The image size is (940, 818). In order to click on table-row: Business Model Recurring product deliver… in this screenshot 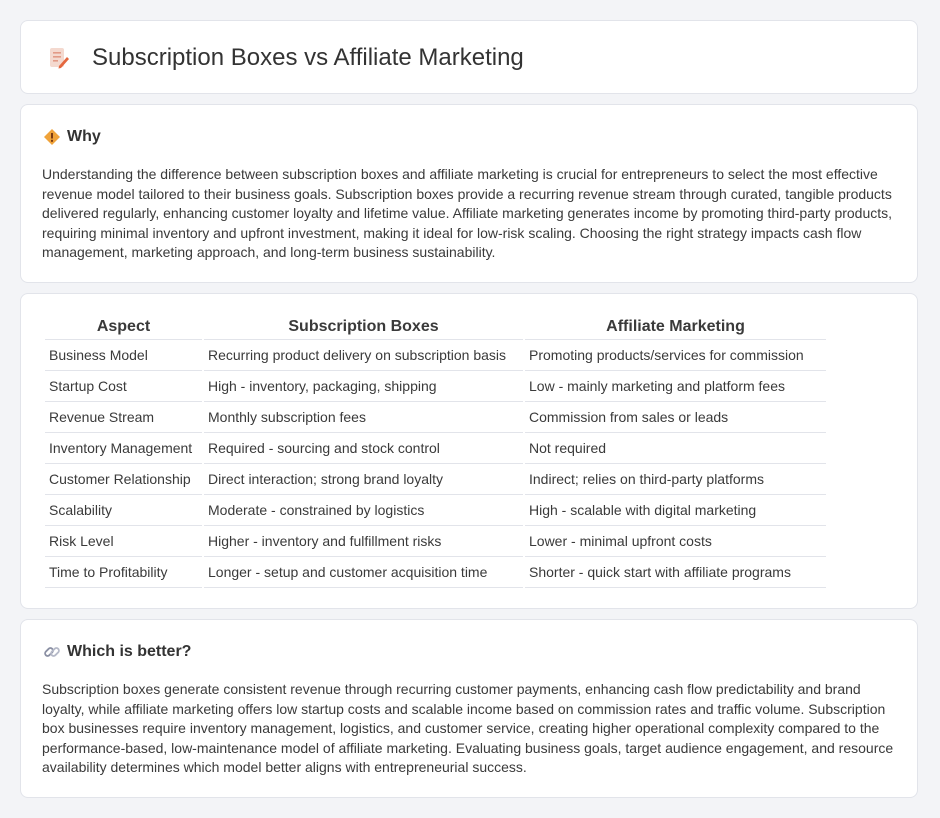, I will do `click(435, 355)`.